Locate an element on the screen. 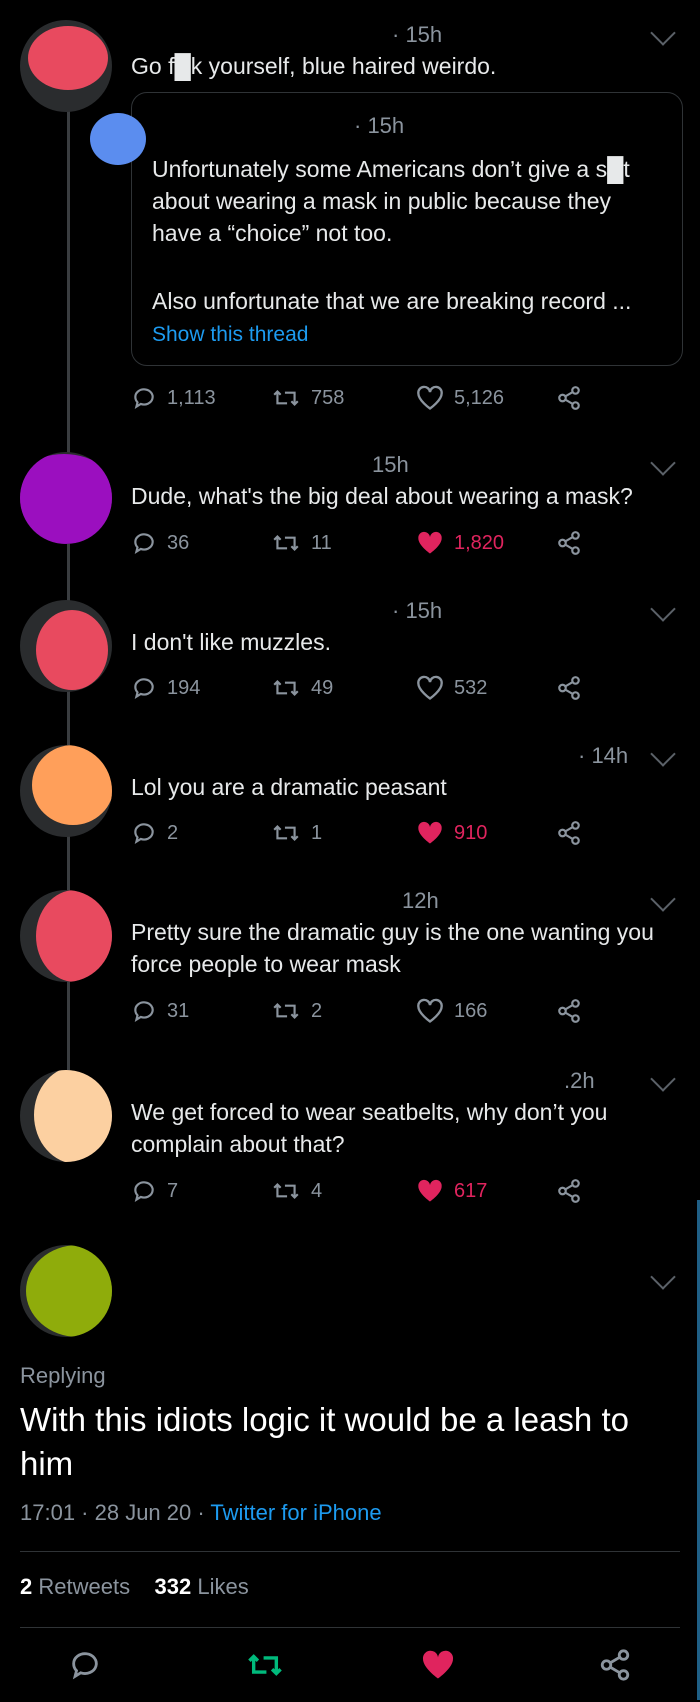 This screenshot has width=700, height=1702. retweets-stat: 2 Retweets is located at coordinates (75, 1586).